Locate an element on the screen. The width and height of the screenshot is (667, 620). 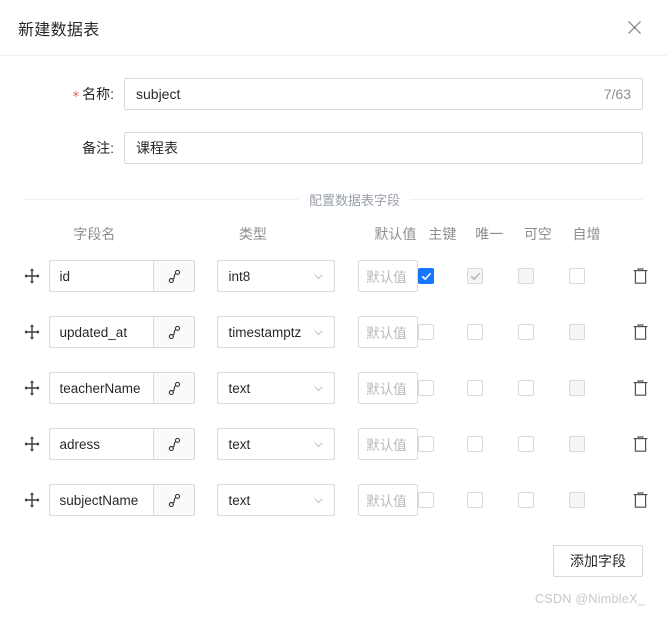
table-name-input: subject 7/63 is located at coordinates (383, 94).